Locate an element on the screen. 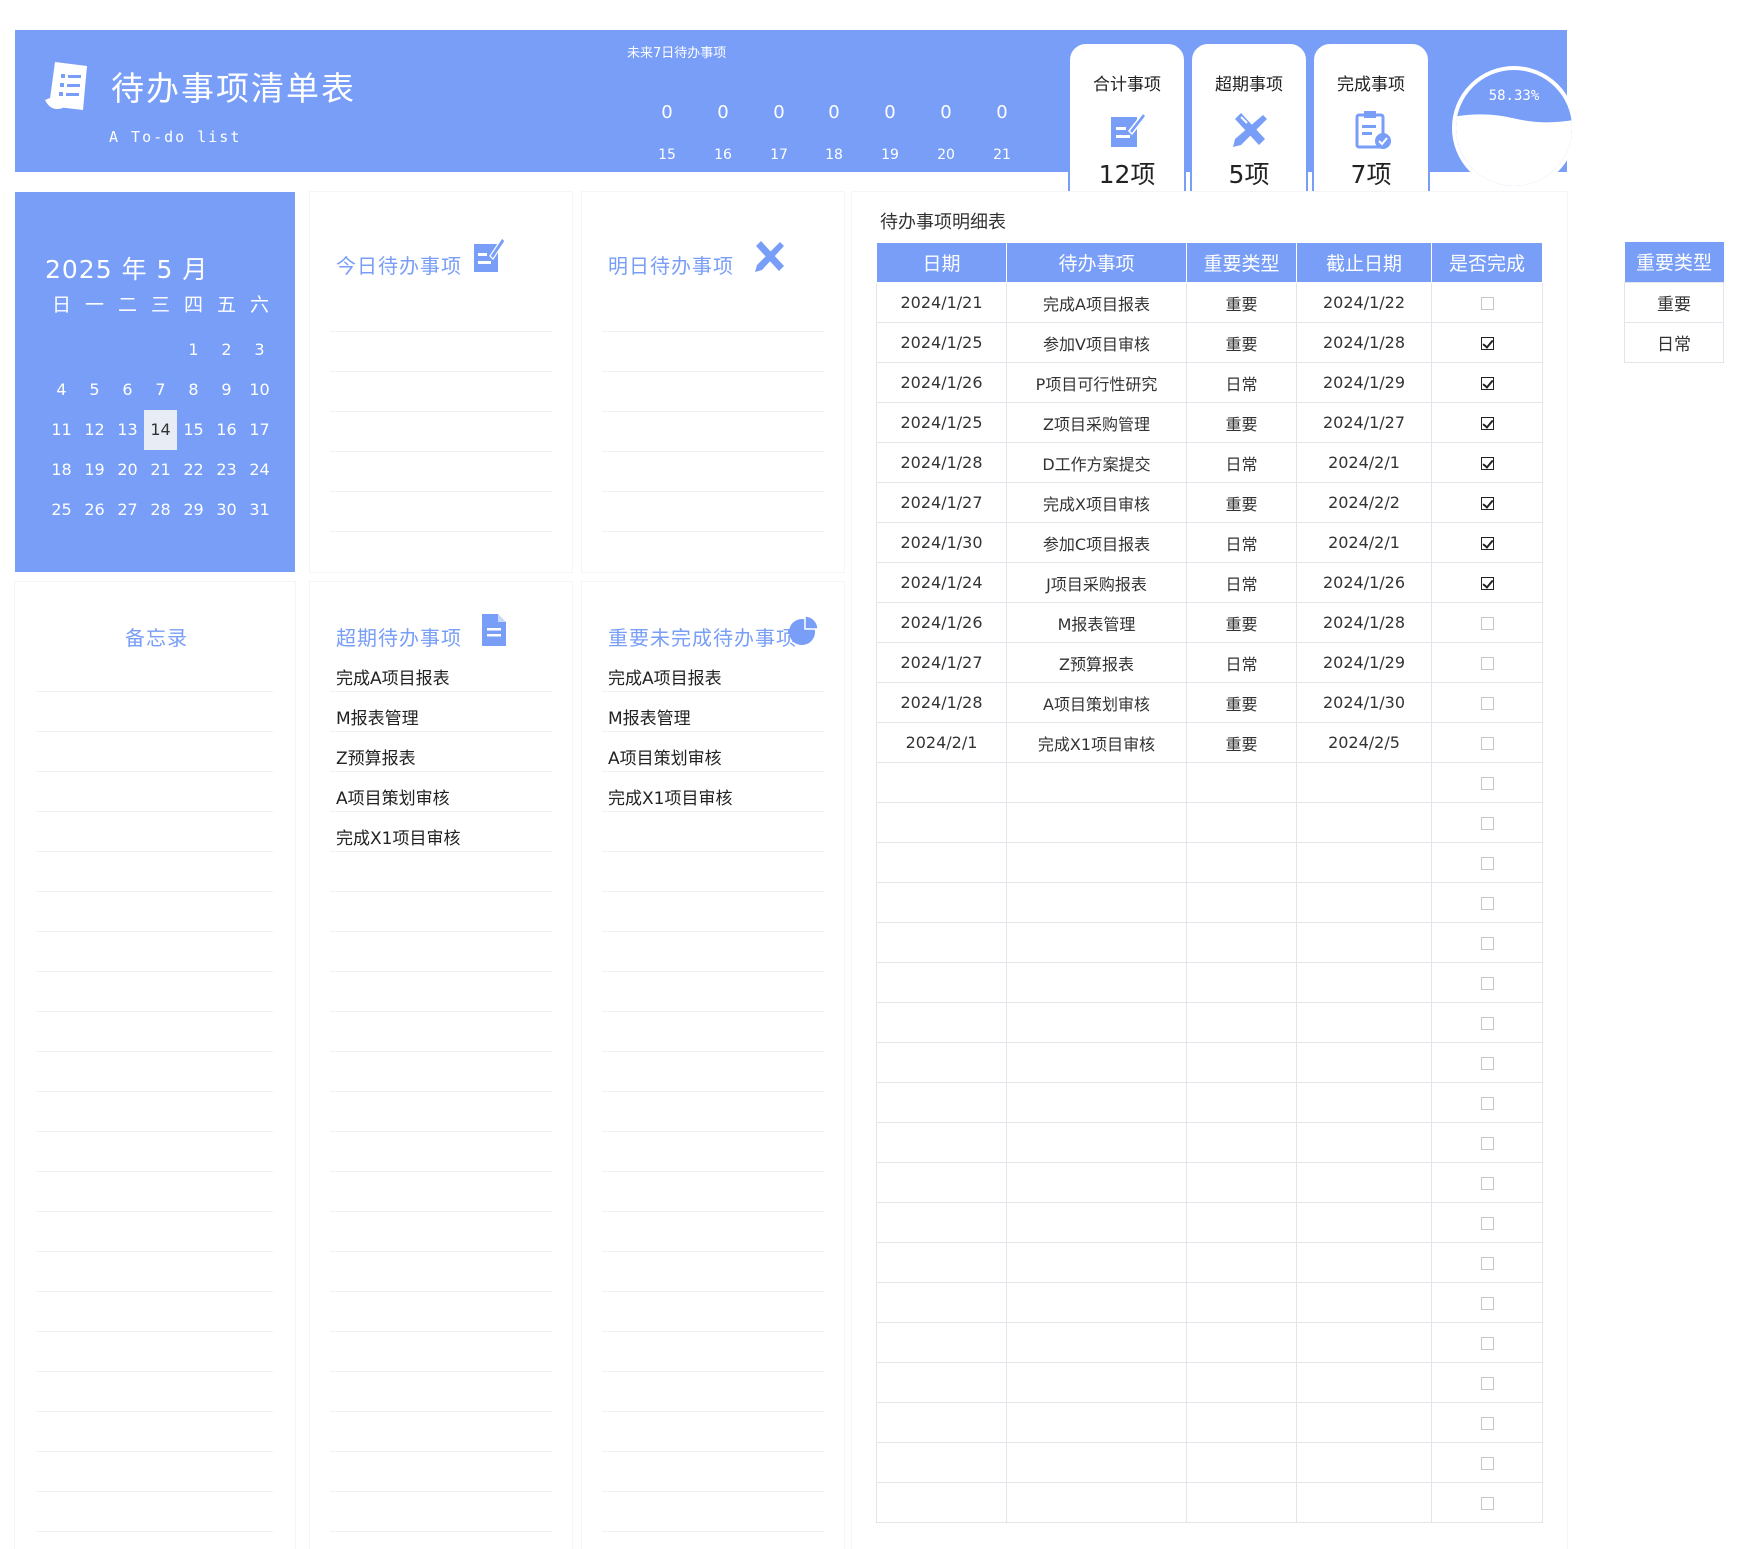 The image size is (1739, 1549). calendar-day: 24 is located at coordinates (259, 470).